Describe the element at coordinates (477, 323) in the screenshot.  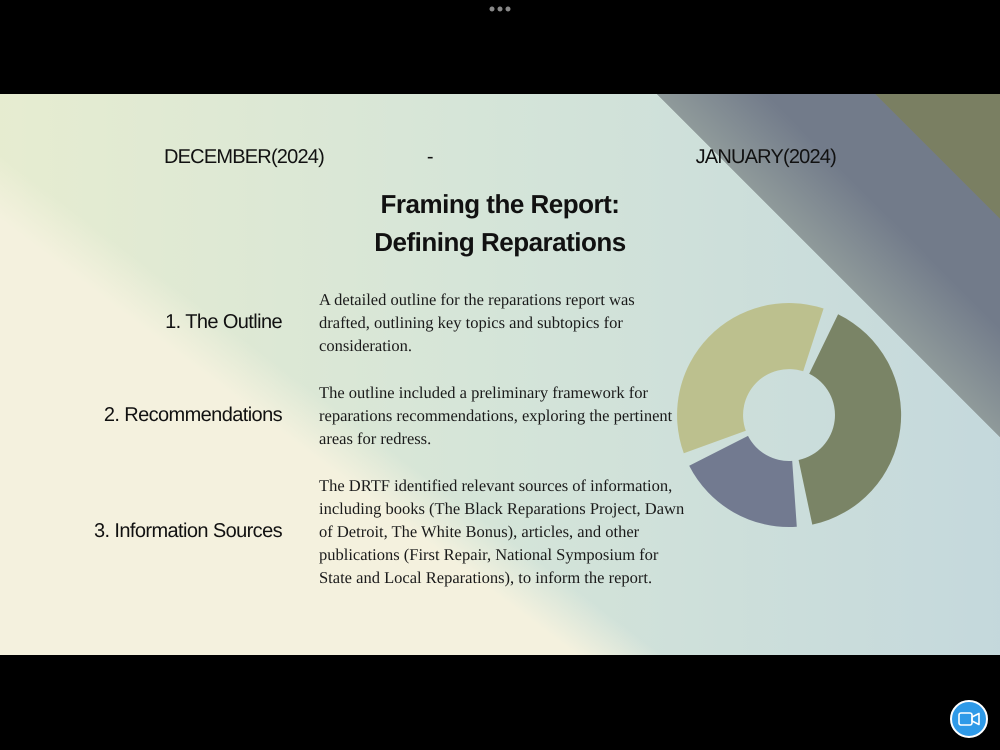
I see `section-text: A detailed outline for the reparations report was drafted, outlining key topics and subtopics for consideration.` at that location.